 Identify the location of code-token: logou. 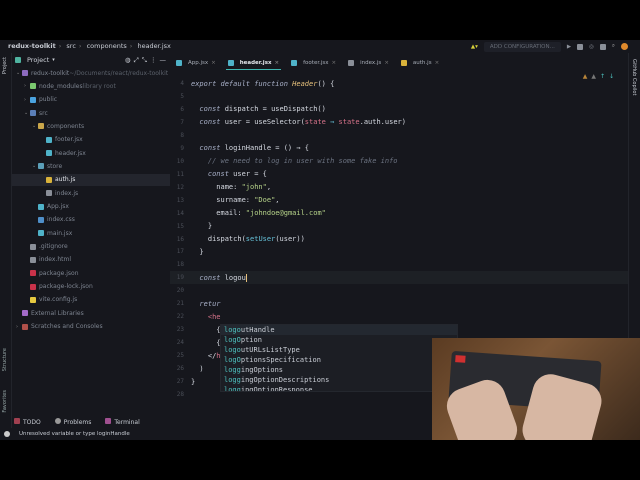
(235, 277).